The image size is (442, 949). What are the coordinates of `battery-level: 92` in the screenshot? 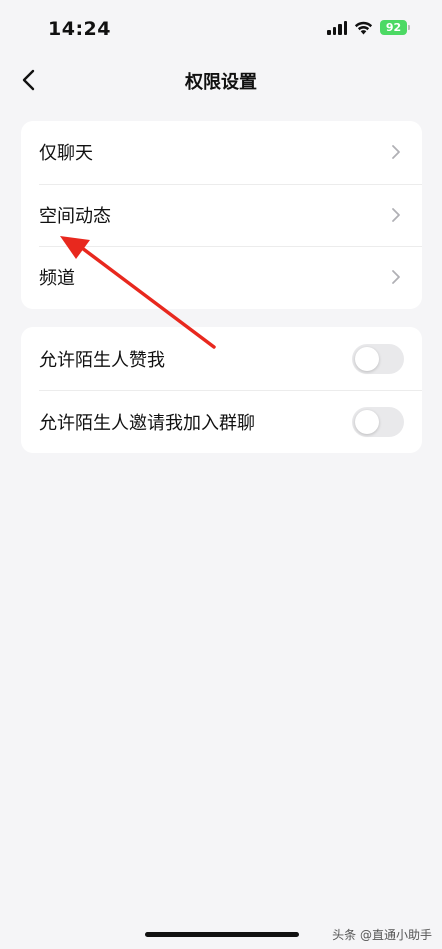 It's located at (393, 27).